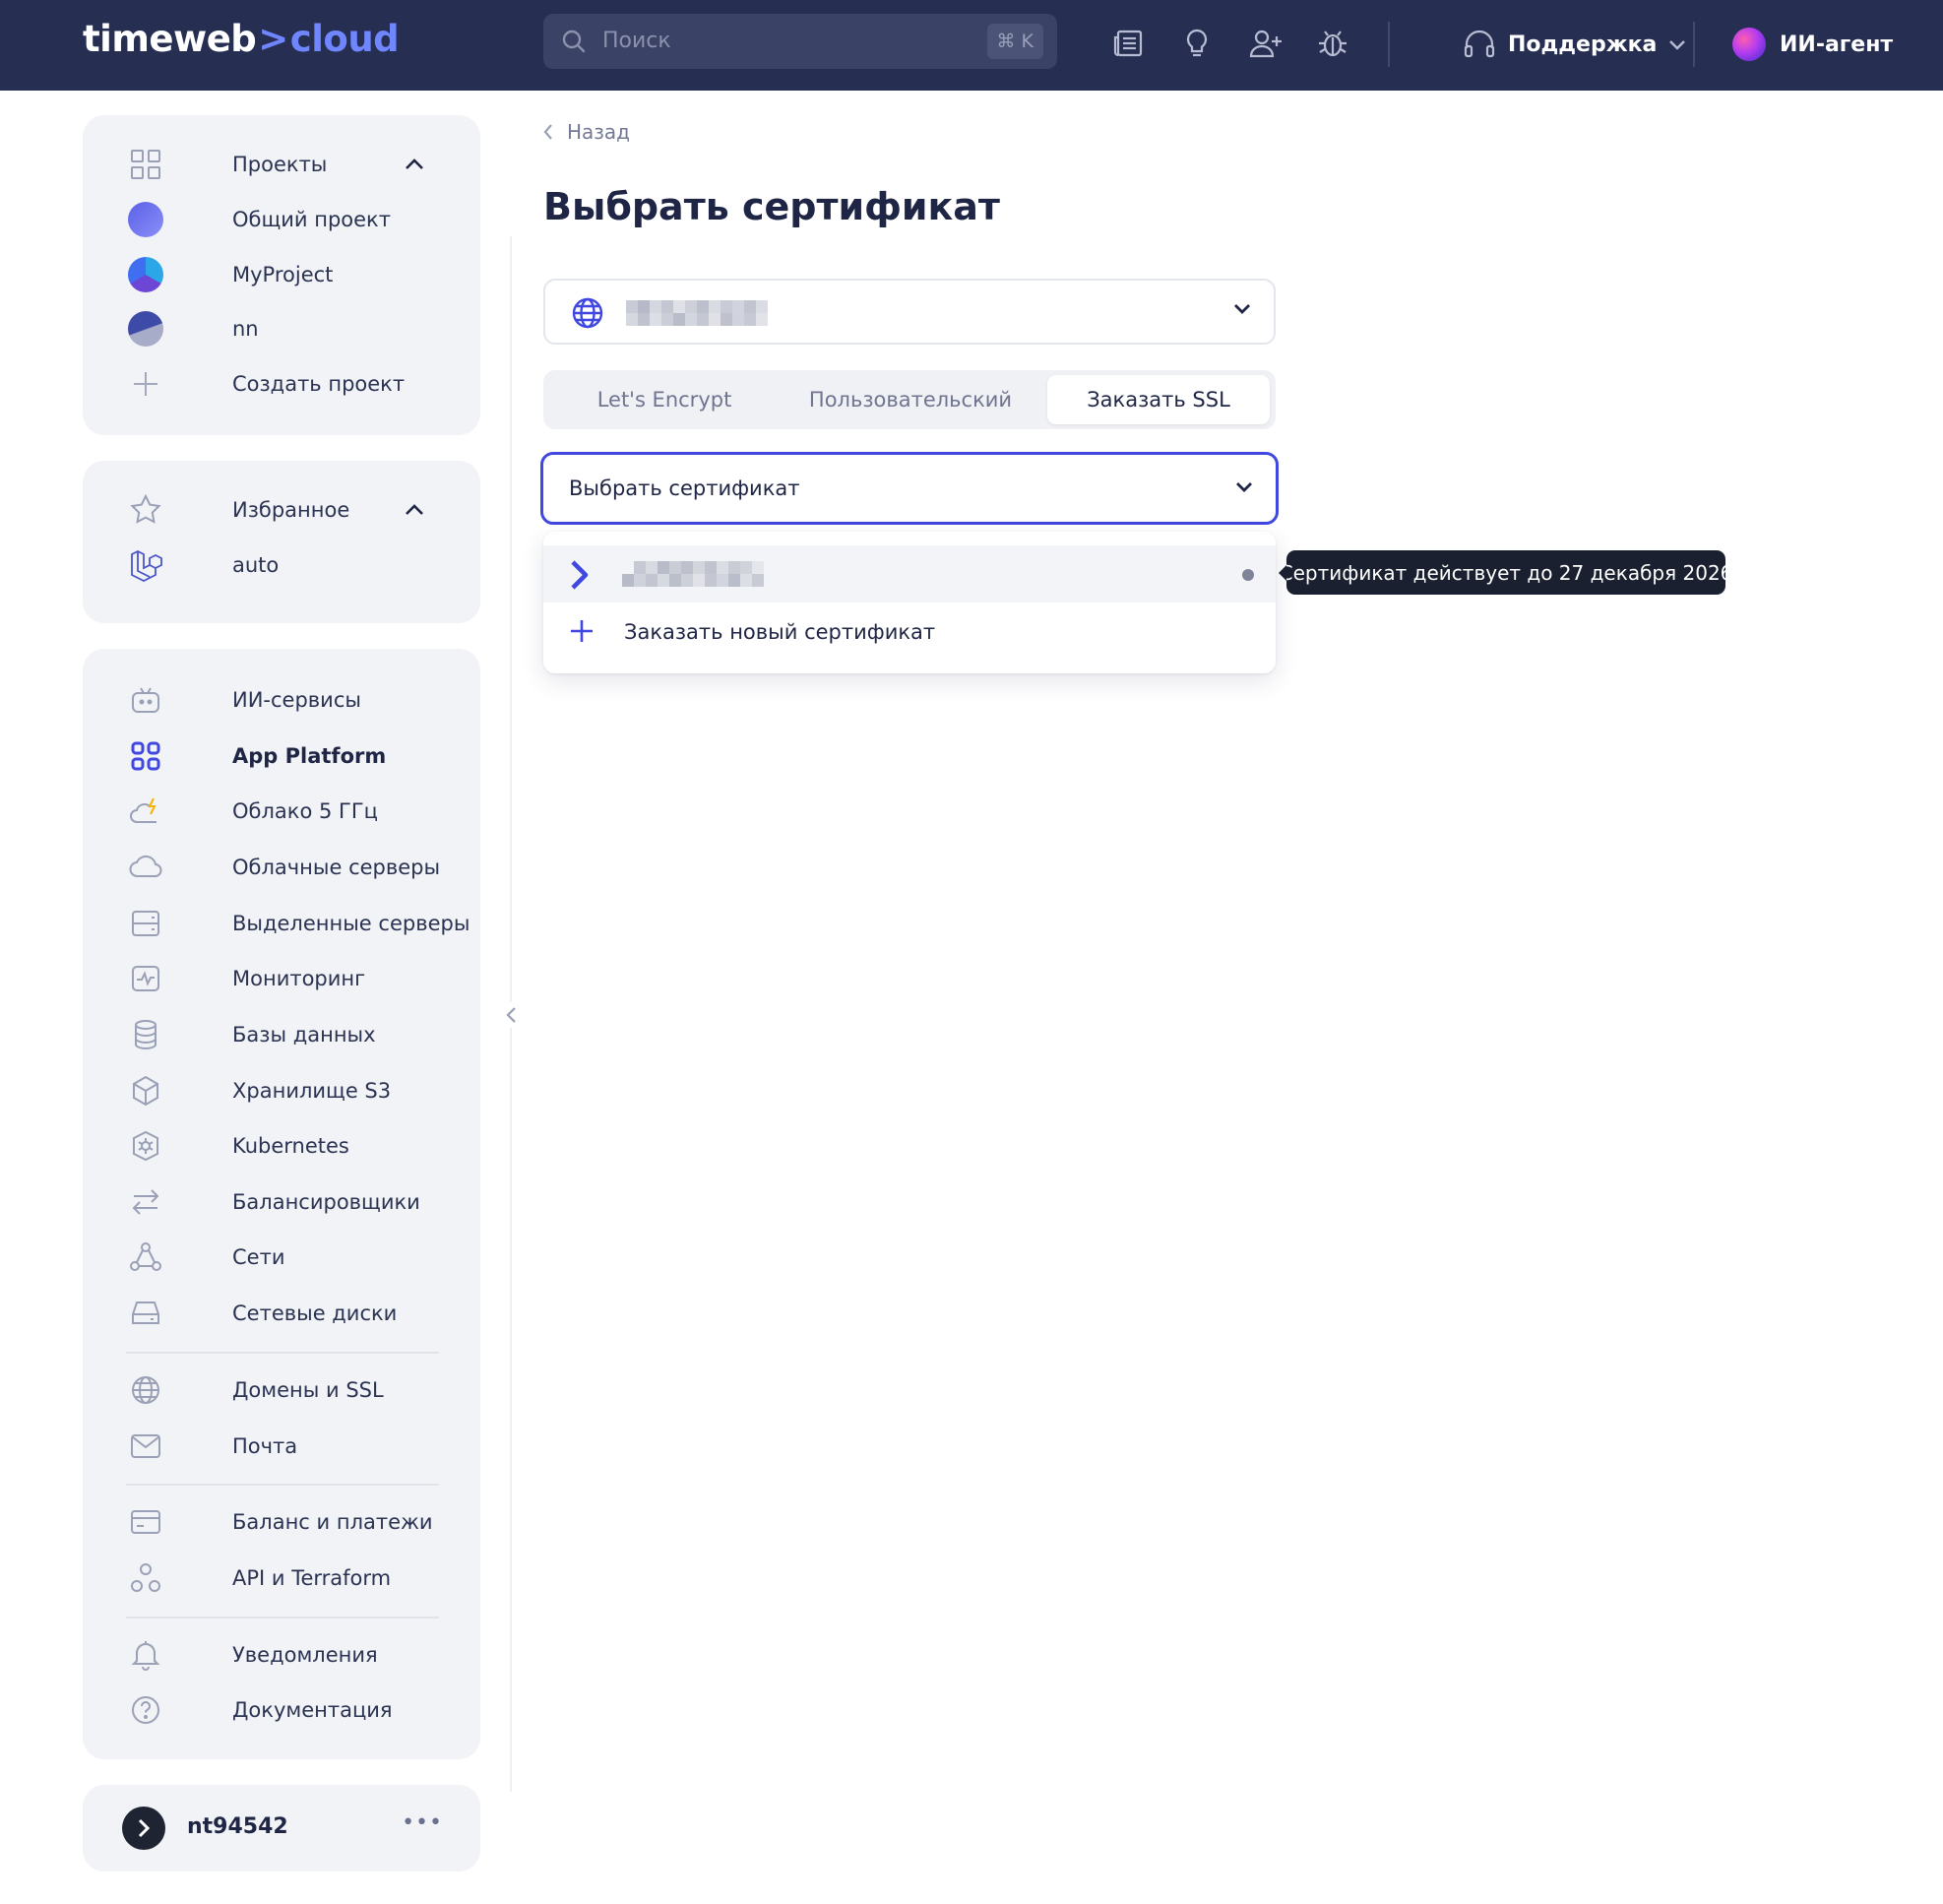  Describe the element at coordinates (281, 542) in the screenshot. I see `favorites-card: Избранное auto` at that location.